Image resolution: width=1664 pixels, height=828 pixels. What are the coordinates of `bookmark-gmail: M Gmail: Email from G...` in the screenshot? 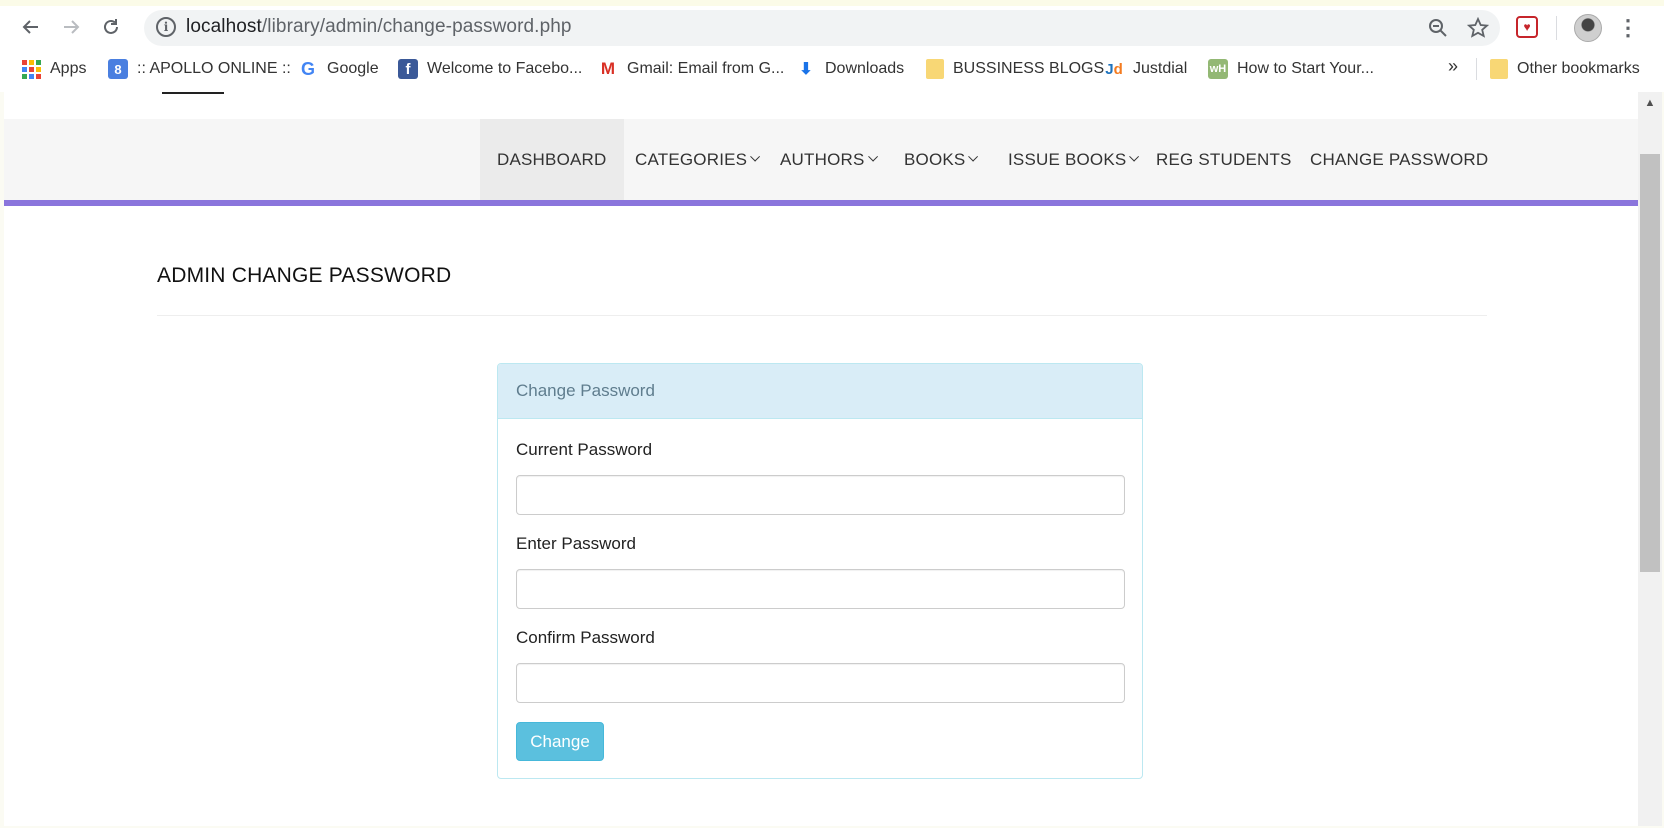 It's located at (691, 69).